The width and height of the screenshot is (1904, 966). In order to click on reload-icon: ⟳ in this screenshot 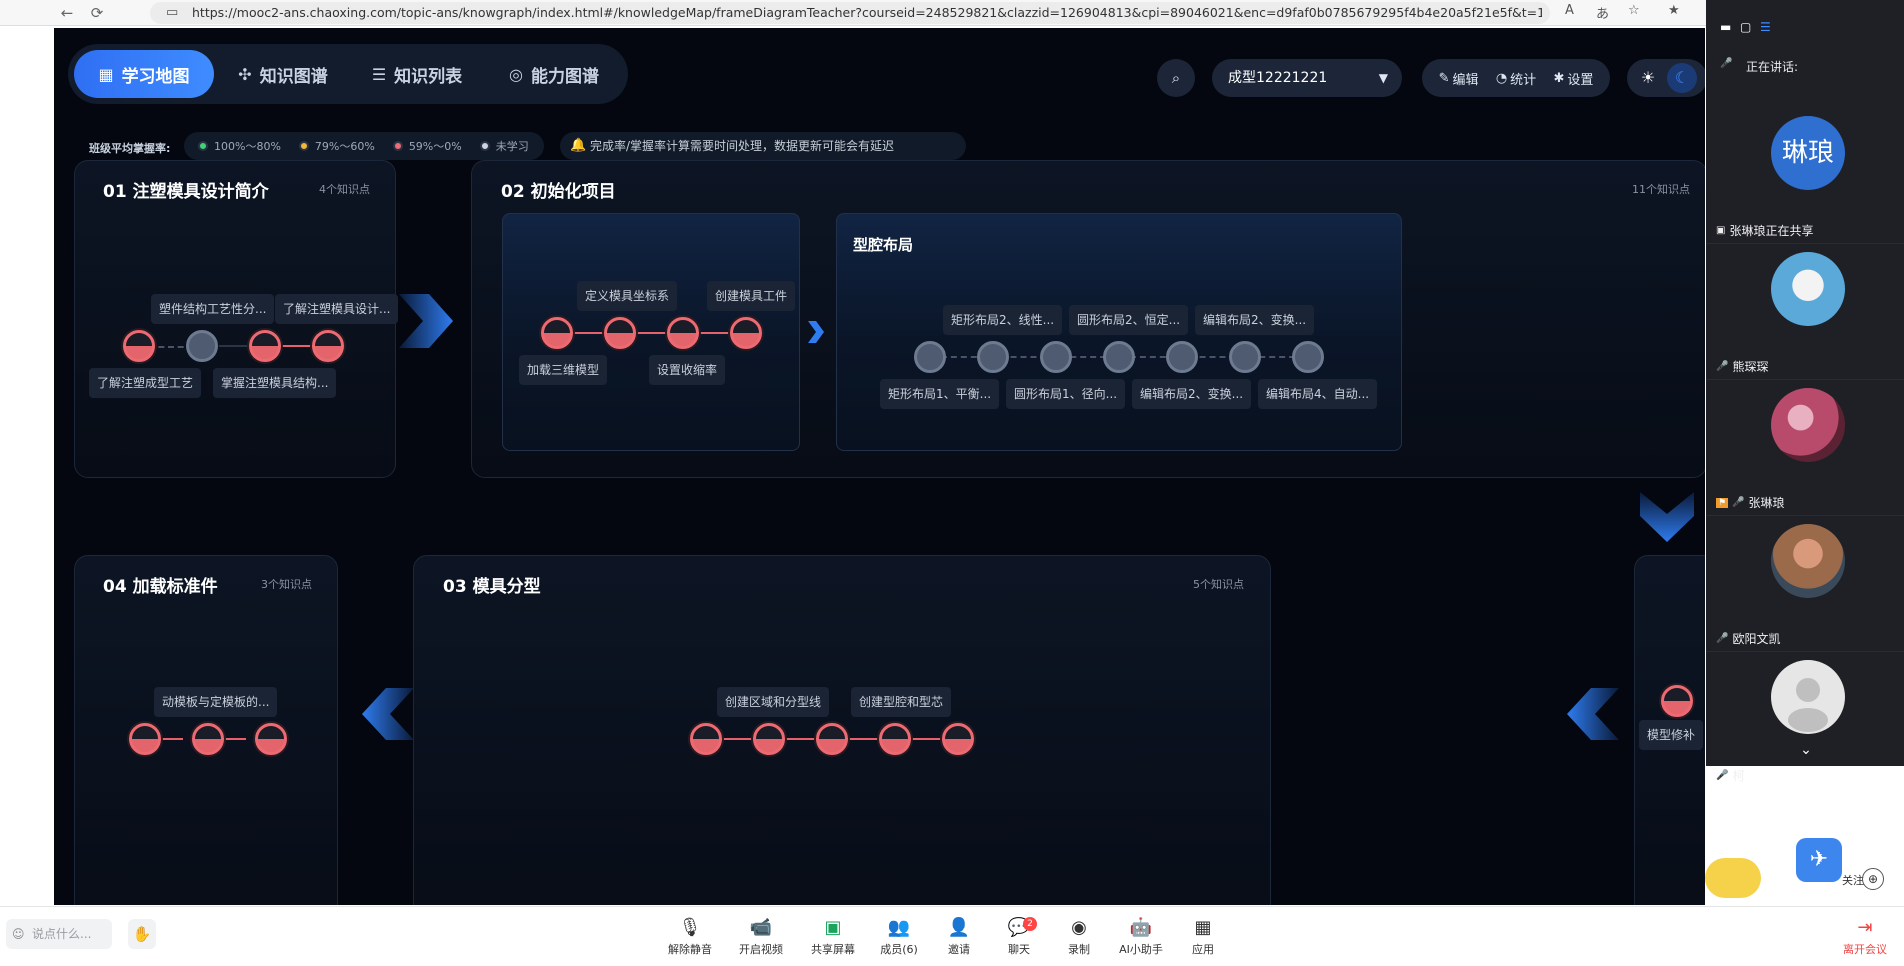, I will do `click(97, 13)`.